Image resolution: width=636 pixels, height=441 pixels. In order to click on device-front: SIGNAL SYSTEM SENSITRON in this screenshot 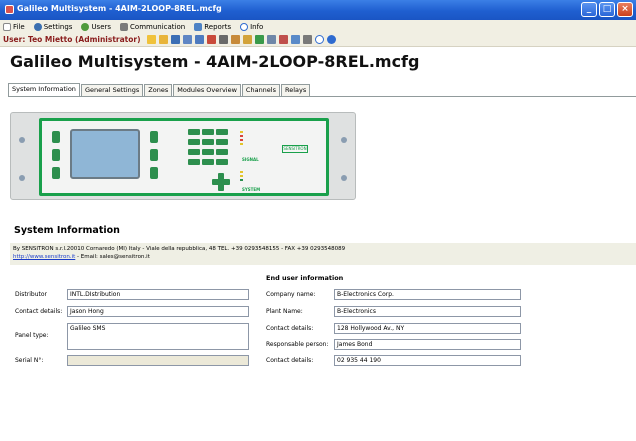, I will do `click(184, 157)`.